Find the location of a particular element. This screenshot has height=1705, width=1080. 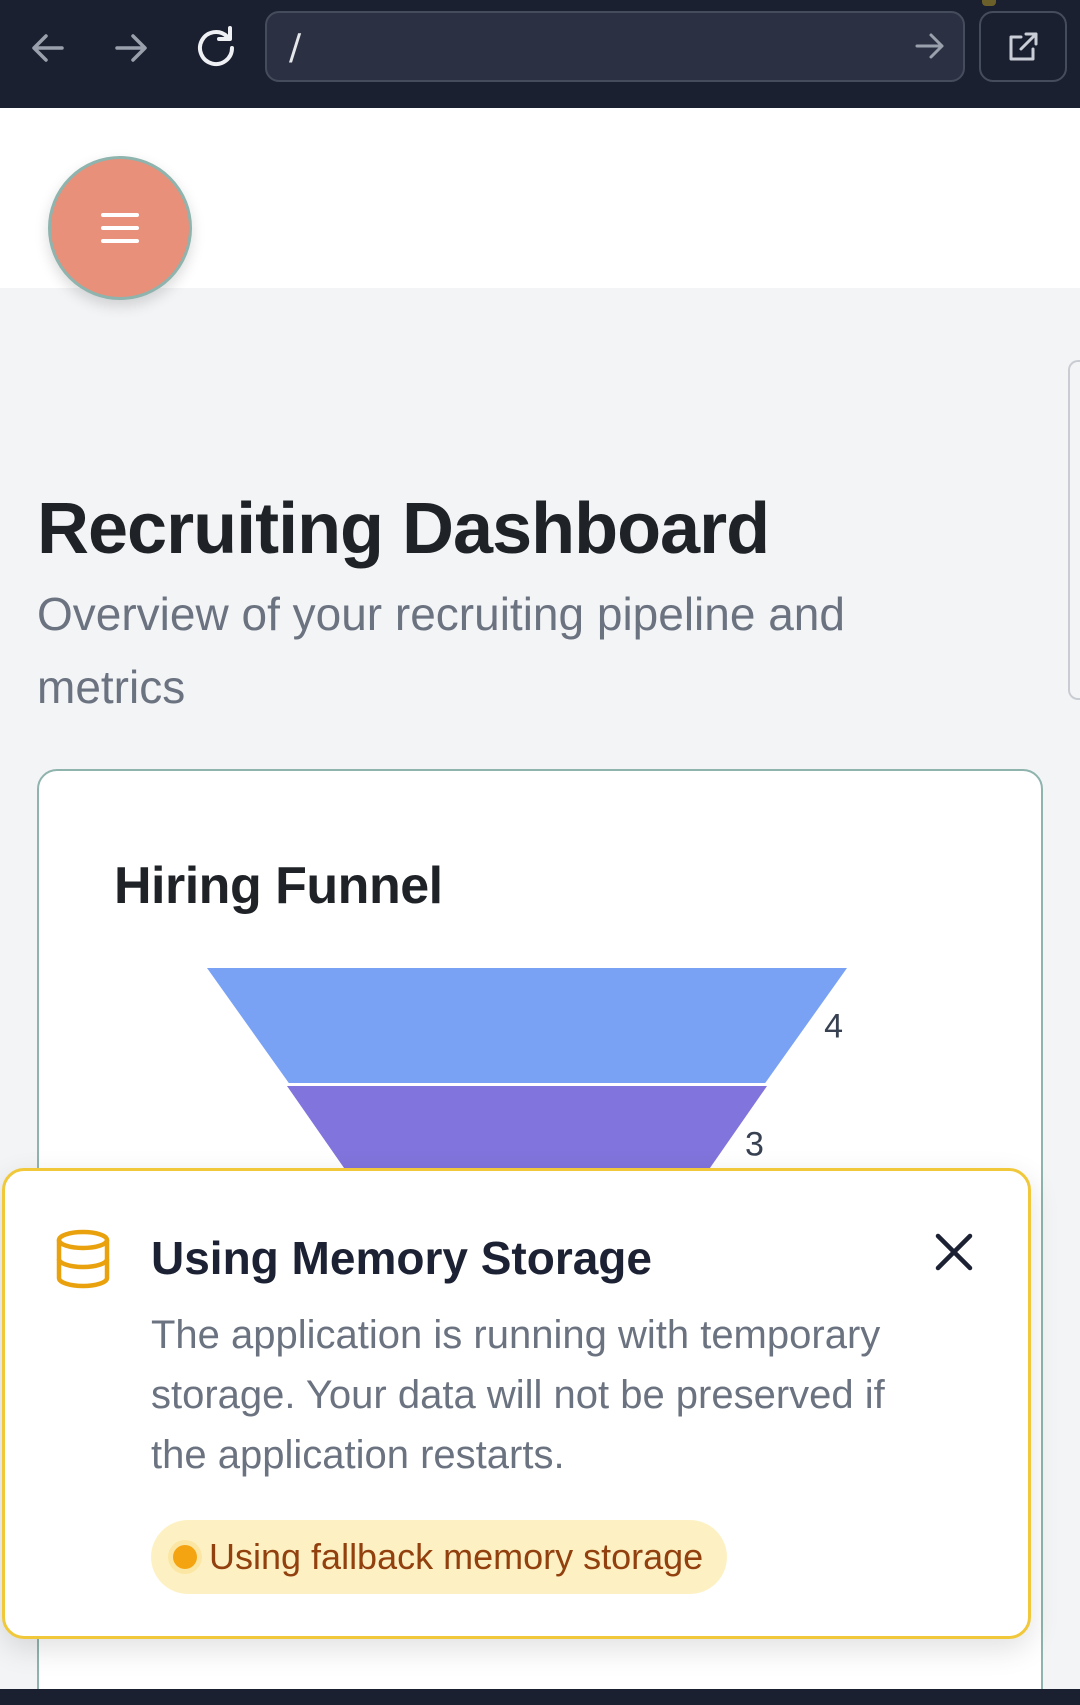

funnel-stage-value-2: 3 is located at coordinates (754, 1145).